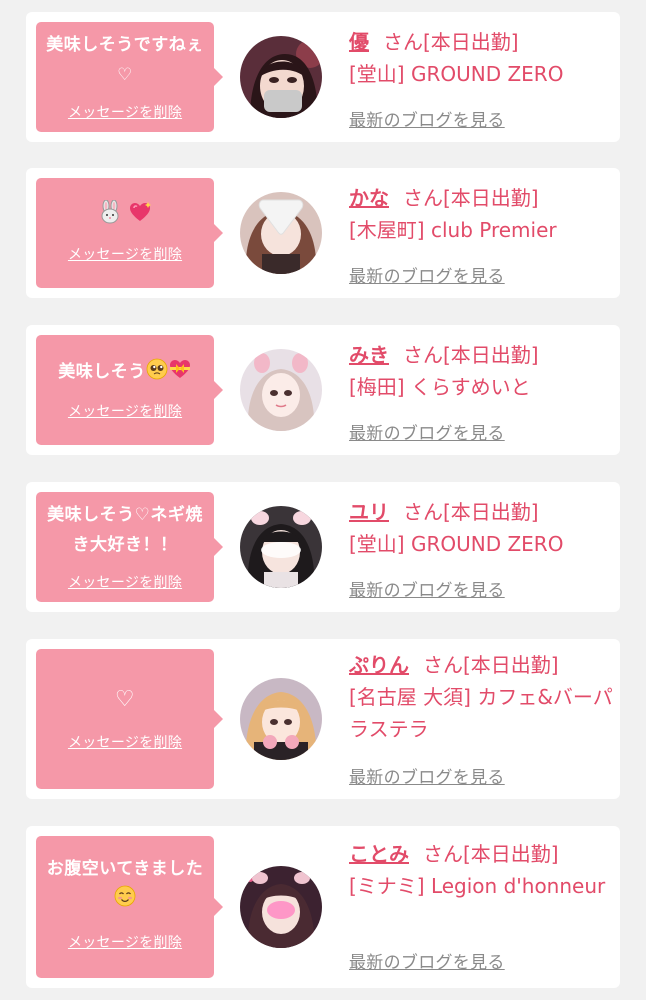  What do you see at coordinates (125, 60) in the screenshot?
I see `message-text: 美味しそうですねぇ♡` at bounding box center [125, 60].